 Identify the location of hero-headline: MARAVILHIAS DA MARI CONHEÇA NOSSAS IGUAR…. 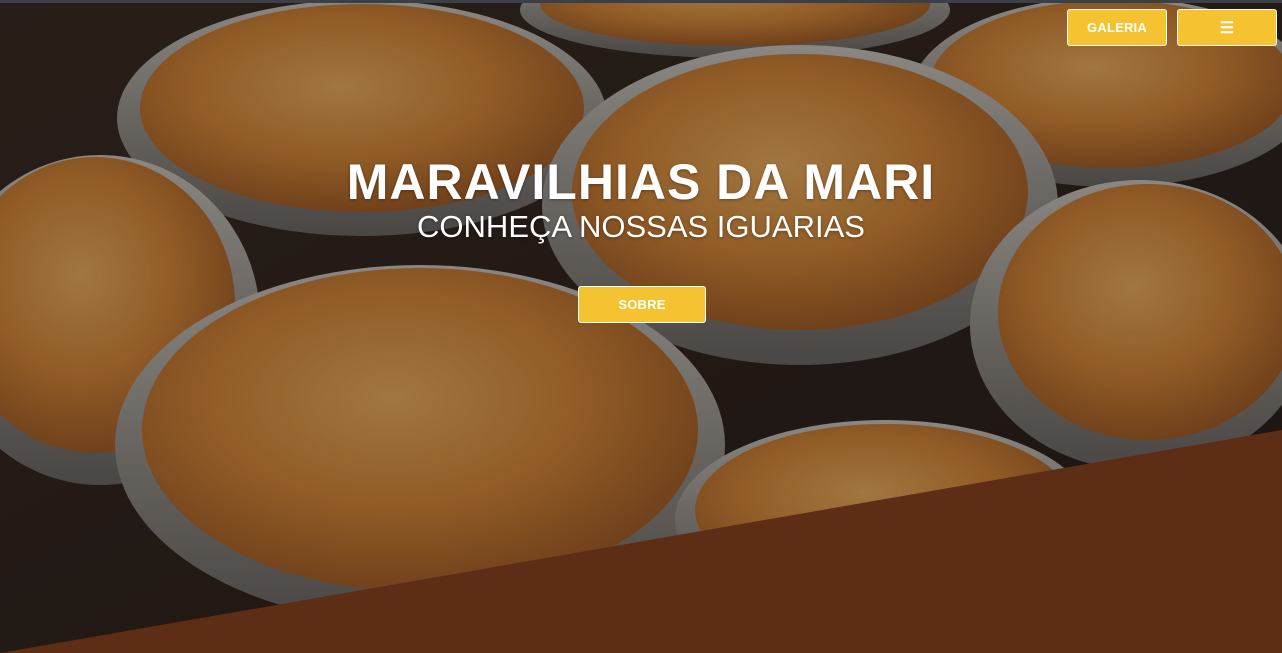
(641, 198).